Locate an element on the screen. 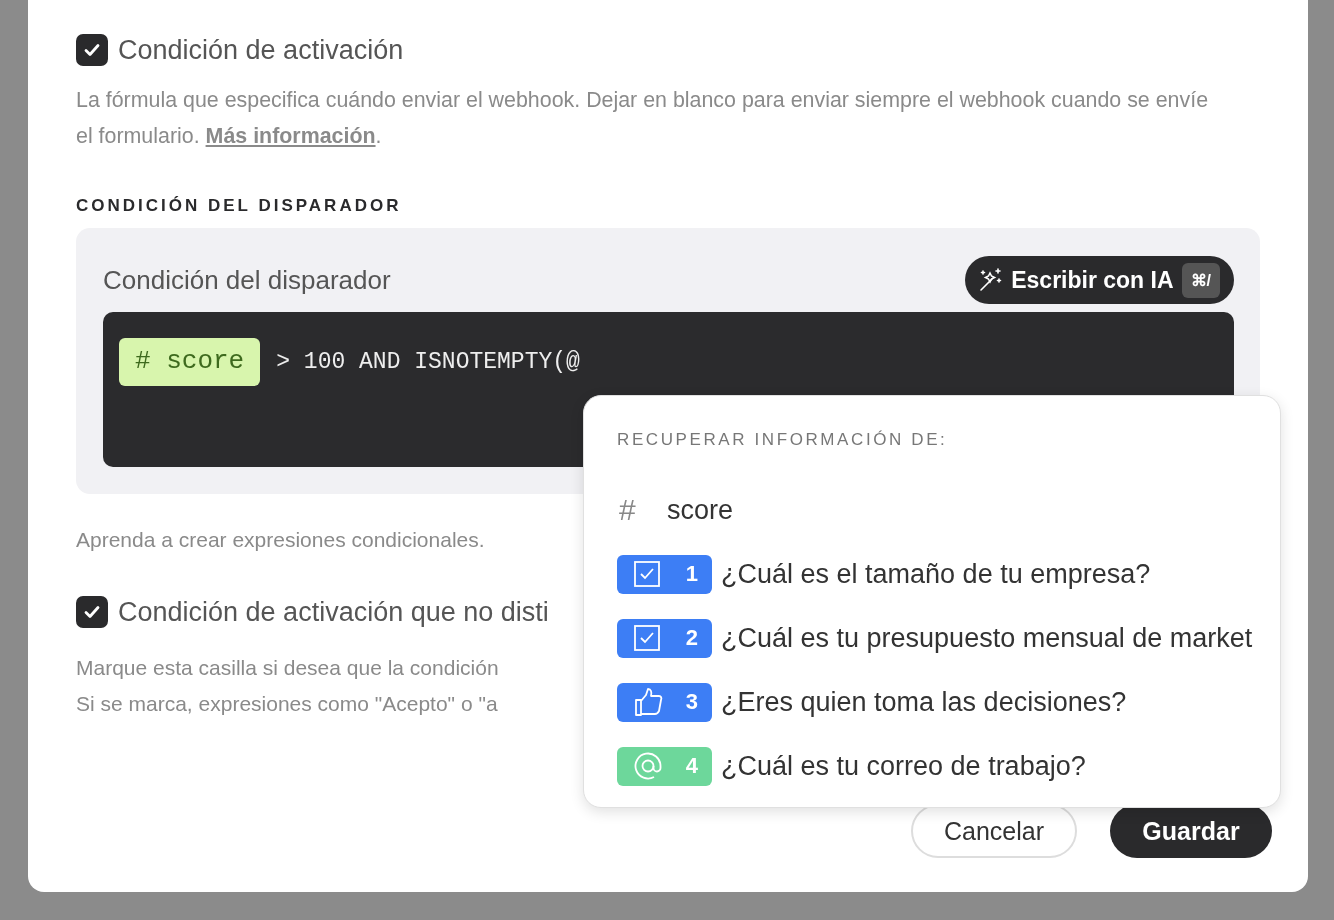  question-type-badge: 3 is located at coordinates (664, 702).